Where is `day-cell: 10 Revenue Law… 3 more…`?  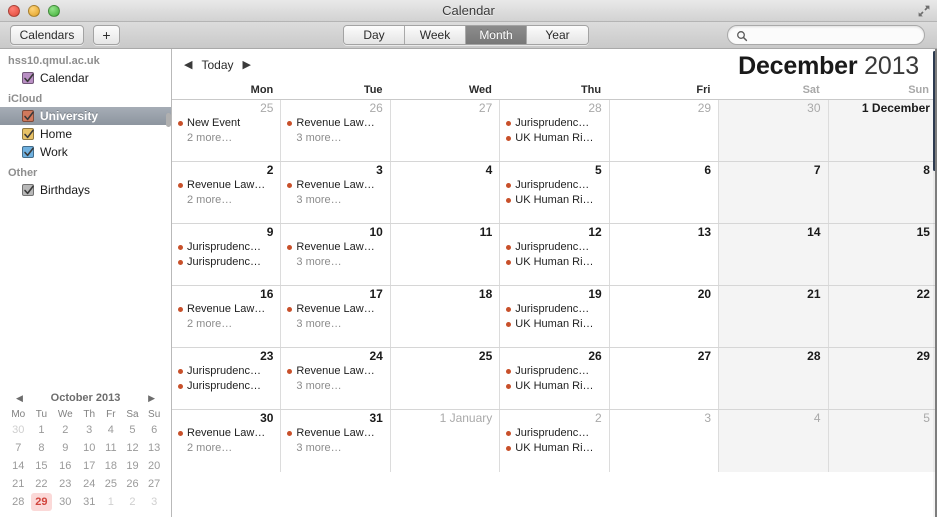 day-cell: 10 Revenue Law… 3 more… is located at coordinates (336, 254).